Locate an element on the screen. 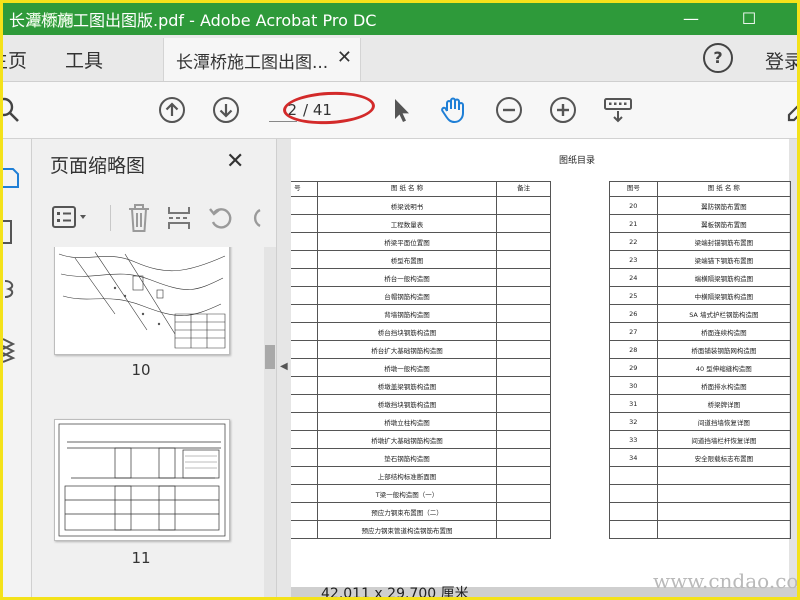 This screenshot has height=600, width=800. drawing-number: 7 is located at coordinates (304, 493).